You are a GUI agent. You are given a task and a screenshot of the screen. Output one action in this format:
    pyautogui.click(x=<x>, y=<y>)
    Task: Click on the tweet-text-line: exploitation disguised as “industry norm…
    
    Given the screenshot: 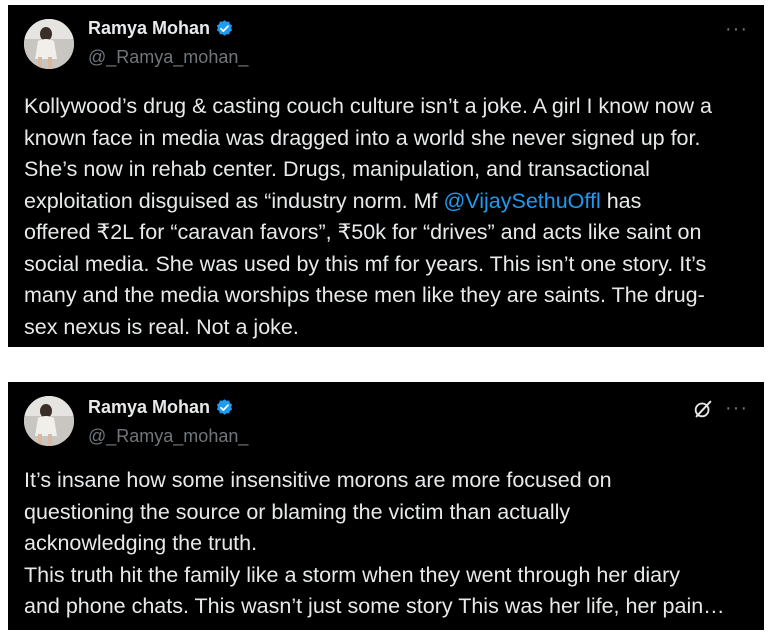 What is the action you would take?
    pyautogui.click(x=387, y=202)
    